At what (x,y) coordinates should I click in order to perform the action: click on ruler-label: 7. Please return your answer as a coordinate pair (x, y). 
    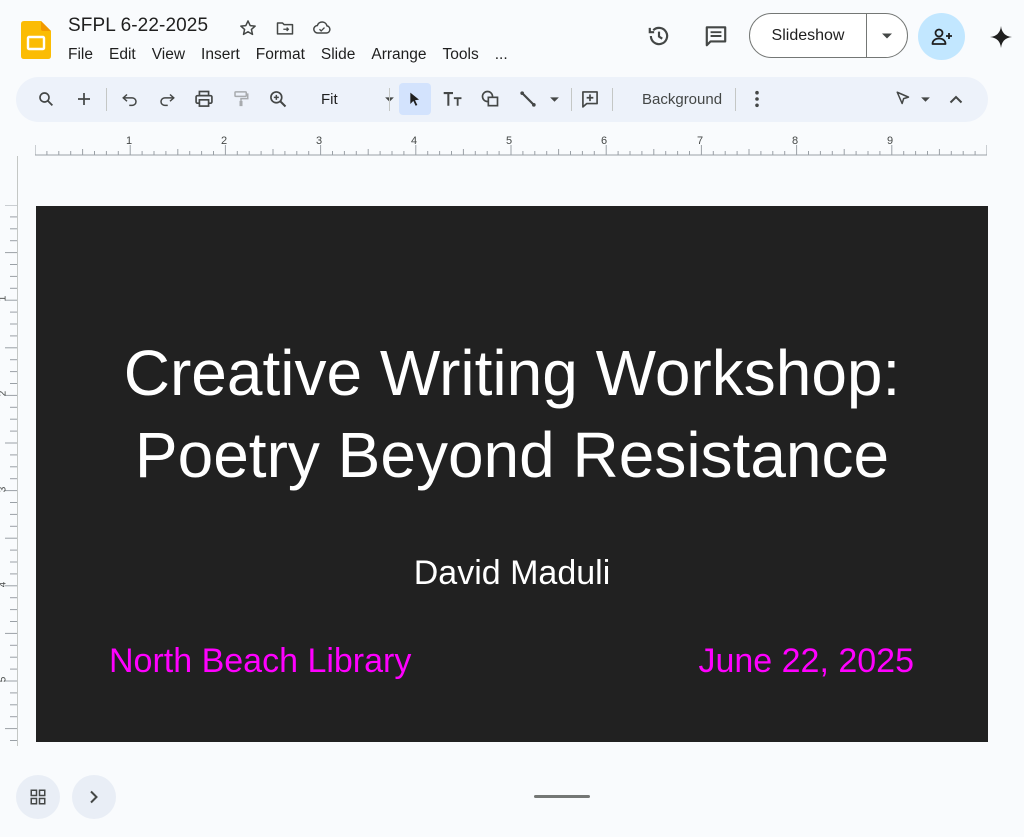
    Looking at the image, I should click on (700, 141).